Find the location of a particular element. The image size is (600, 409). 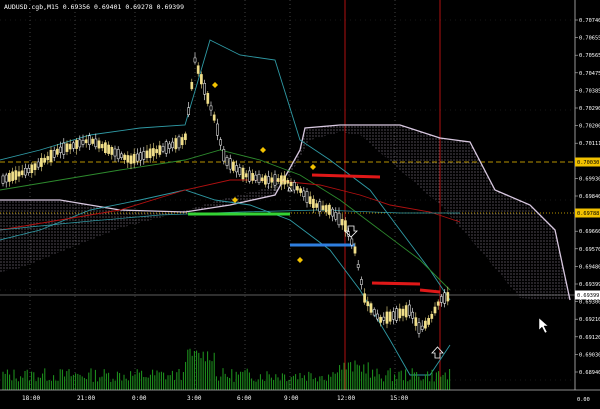

price-tick-label: 0.69840 is located at coordinates (589, 197).